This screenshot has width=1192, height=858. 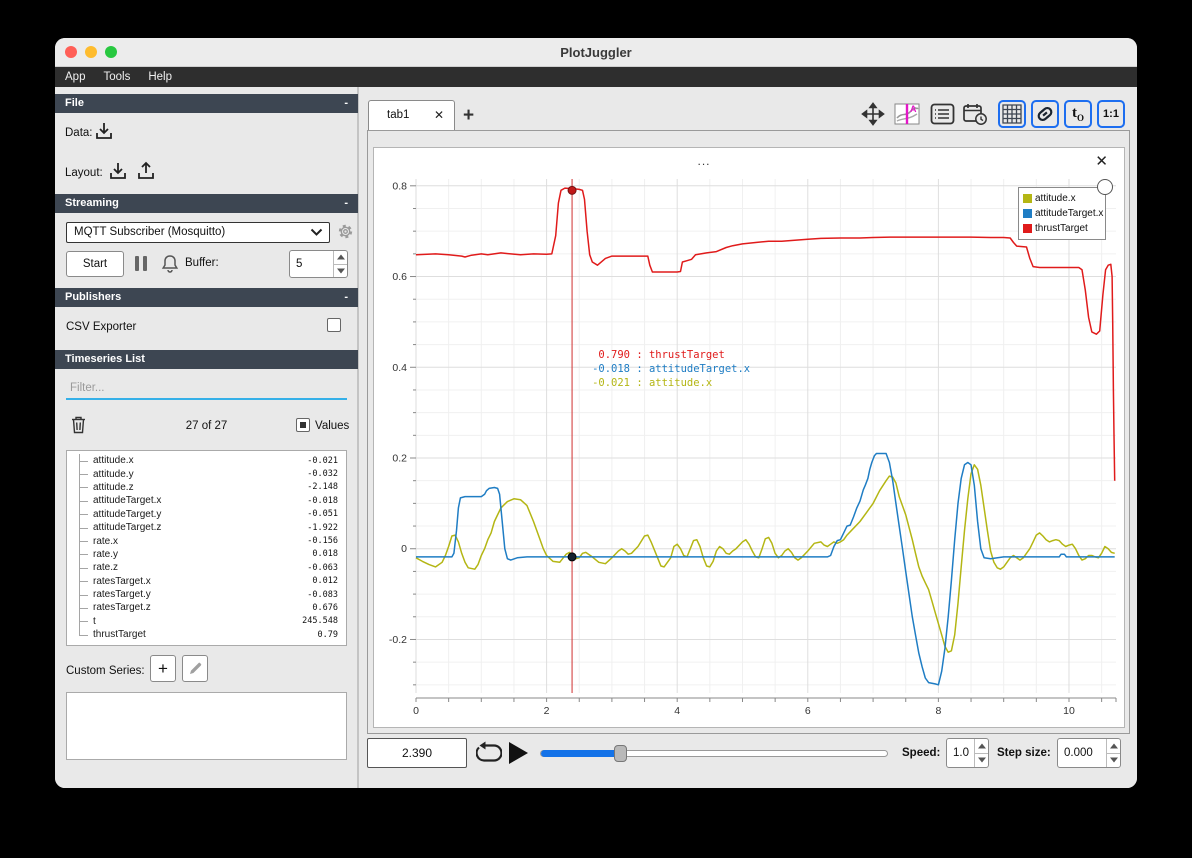 What do you see at coordinates (75, 77) in the screenshot?
I see `menu-item-app: App` at bounding box center [75, 77].